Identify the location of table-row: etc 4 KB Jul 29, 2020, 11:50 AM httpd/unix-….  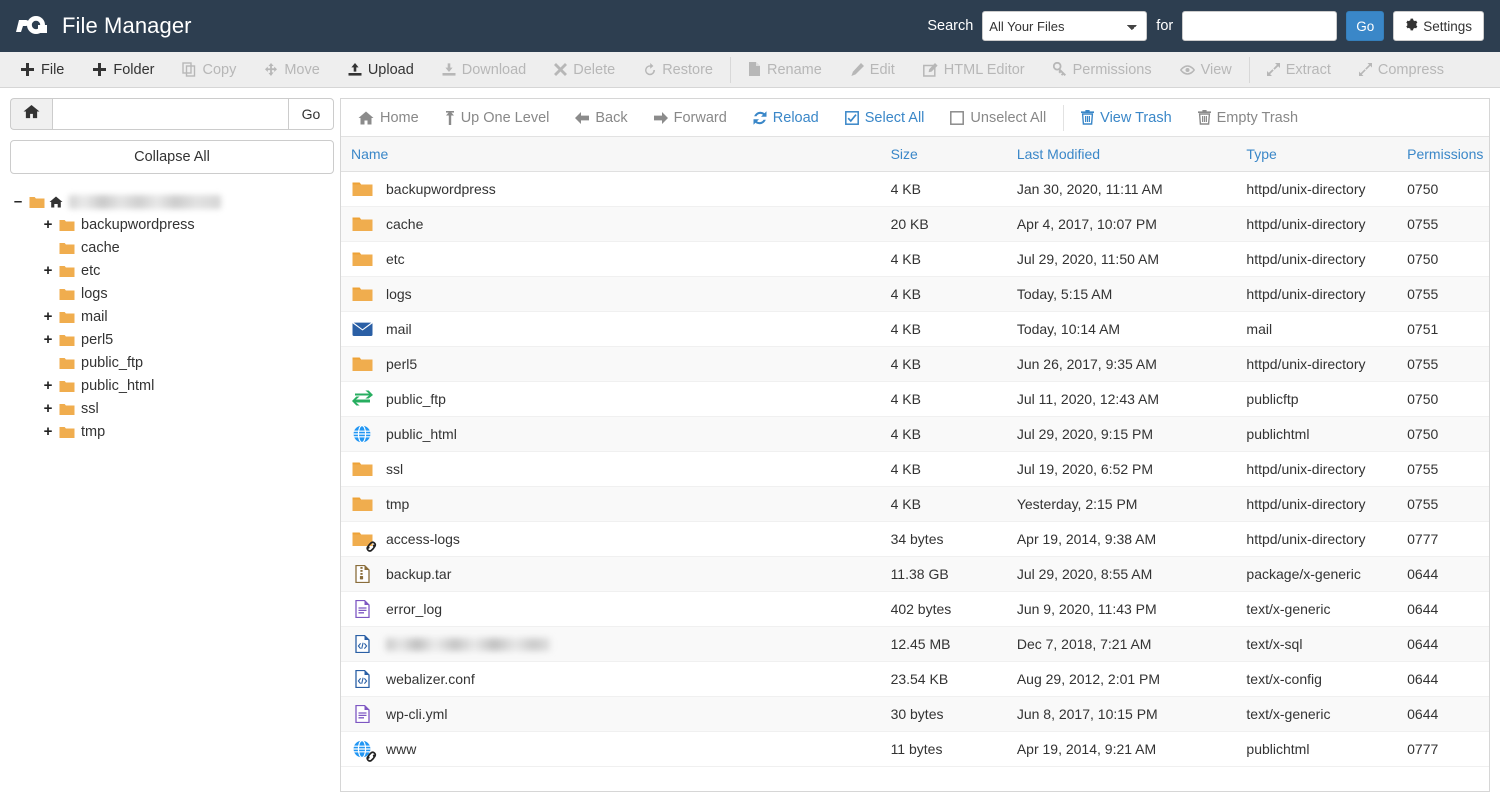
(915, 259).